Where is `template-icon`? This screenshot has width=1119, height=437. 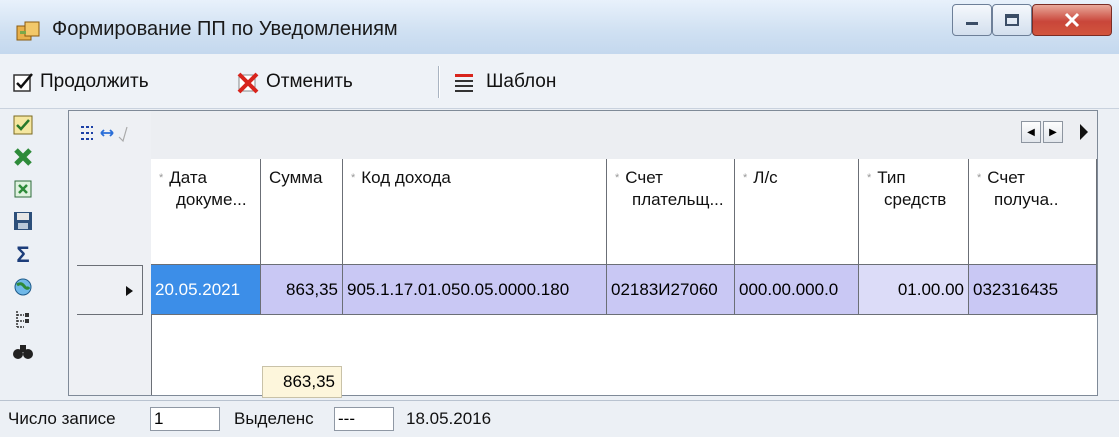
template-icon is located at coordinates (464, 83).